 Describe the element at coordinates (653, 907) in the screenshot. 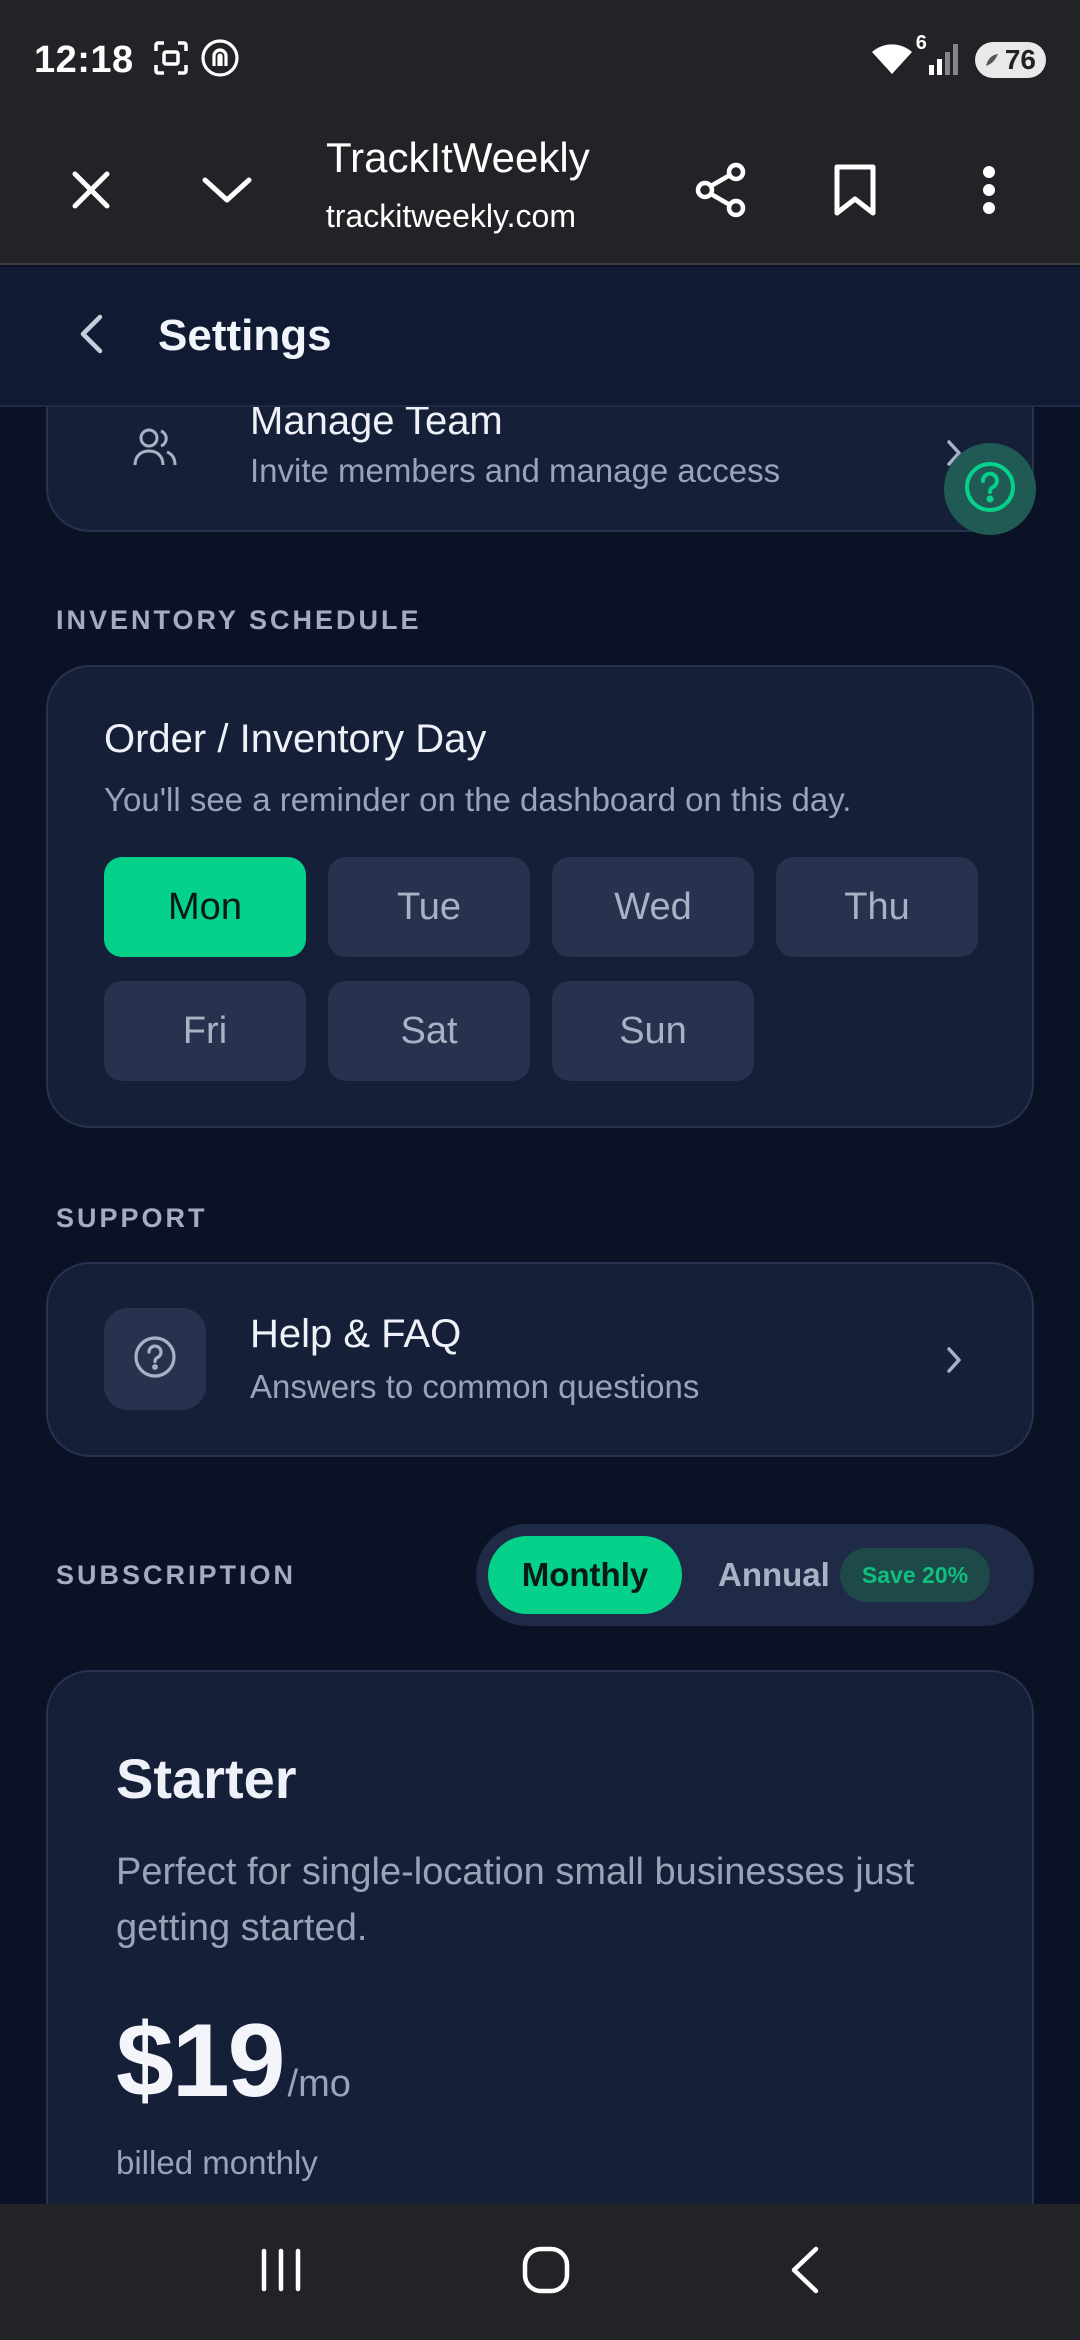

I see `day-button-wed: Wed` at that location.